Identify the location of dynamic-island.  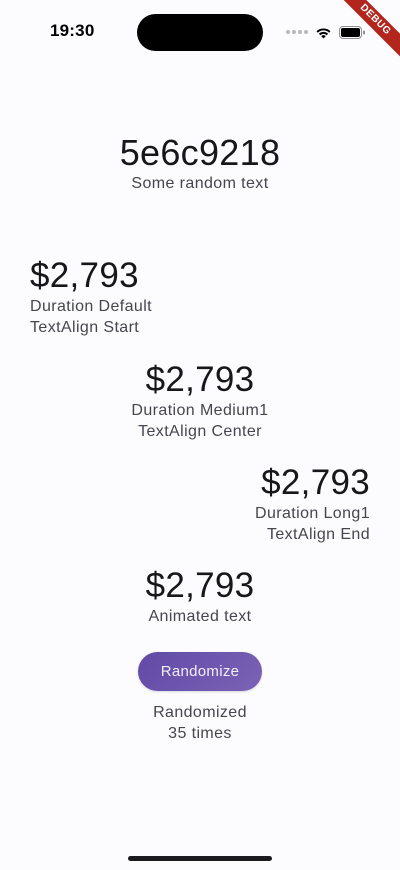
(200, 32).